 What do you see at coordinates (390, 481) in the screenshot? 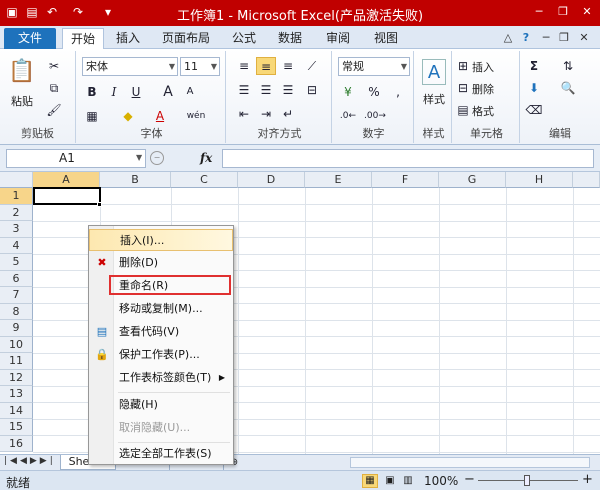
I see `page-layout-view-icon: ▣` at bounding box center [390, 481].